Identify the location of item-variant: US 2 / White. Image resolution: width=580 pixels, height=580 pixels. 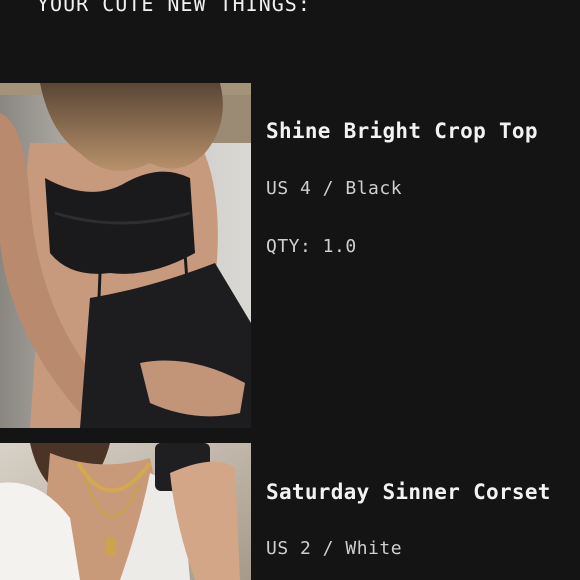
(334, 548).